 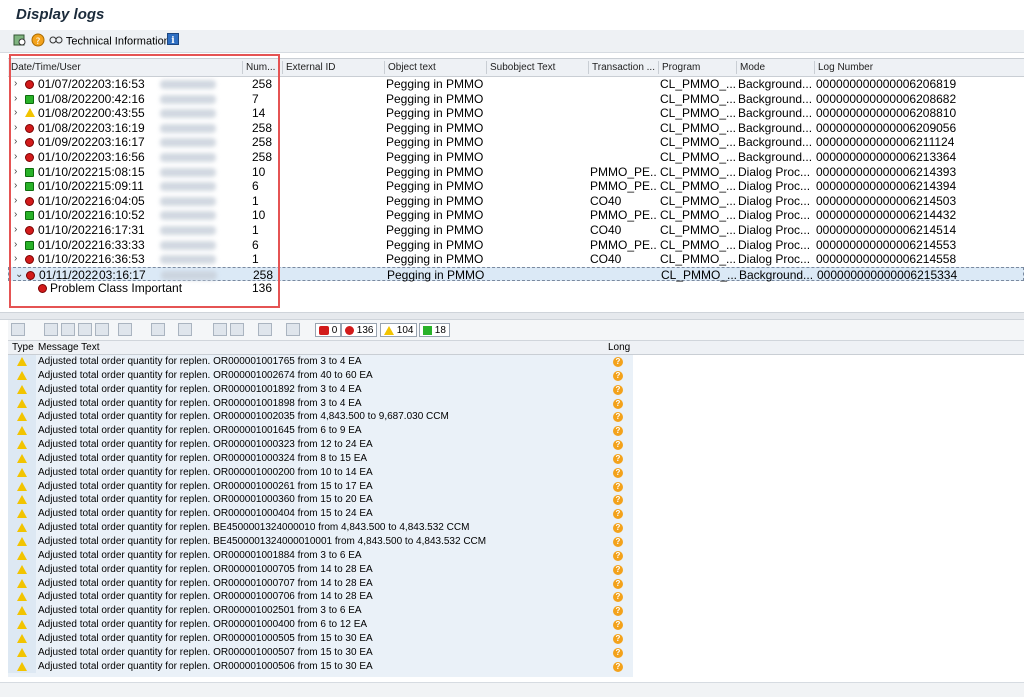 I want to click on column-header-message-text: Message Text, so click(x=69, y=347).